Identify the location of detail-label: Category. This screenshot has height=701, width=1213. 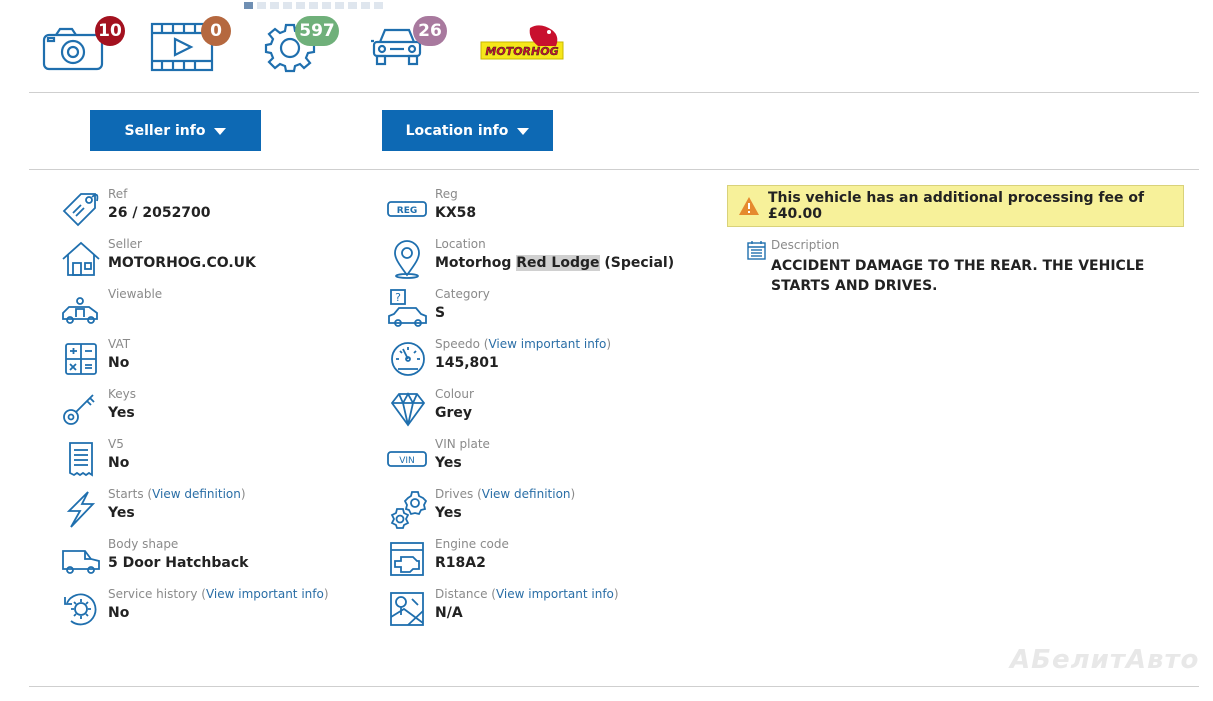
(462, 294).